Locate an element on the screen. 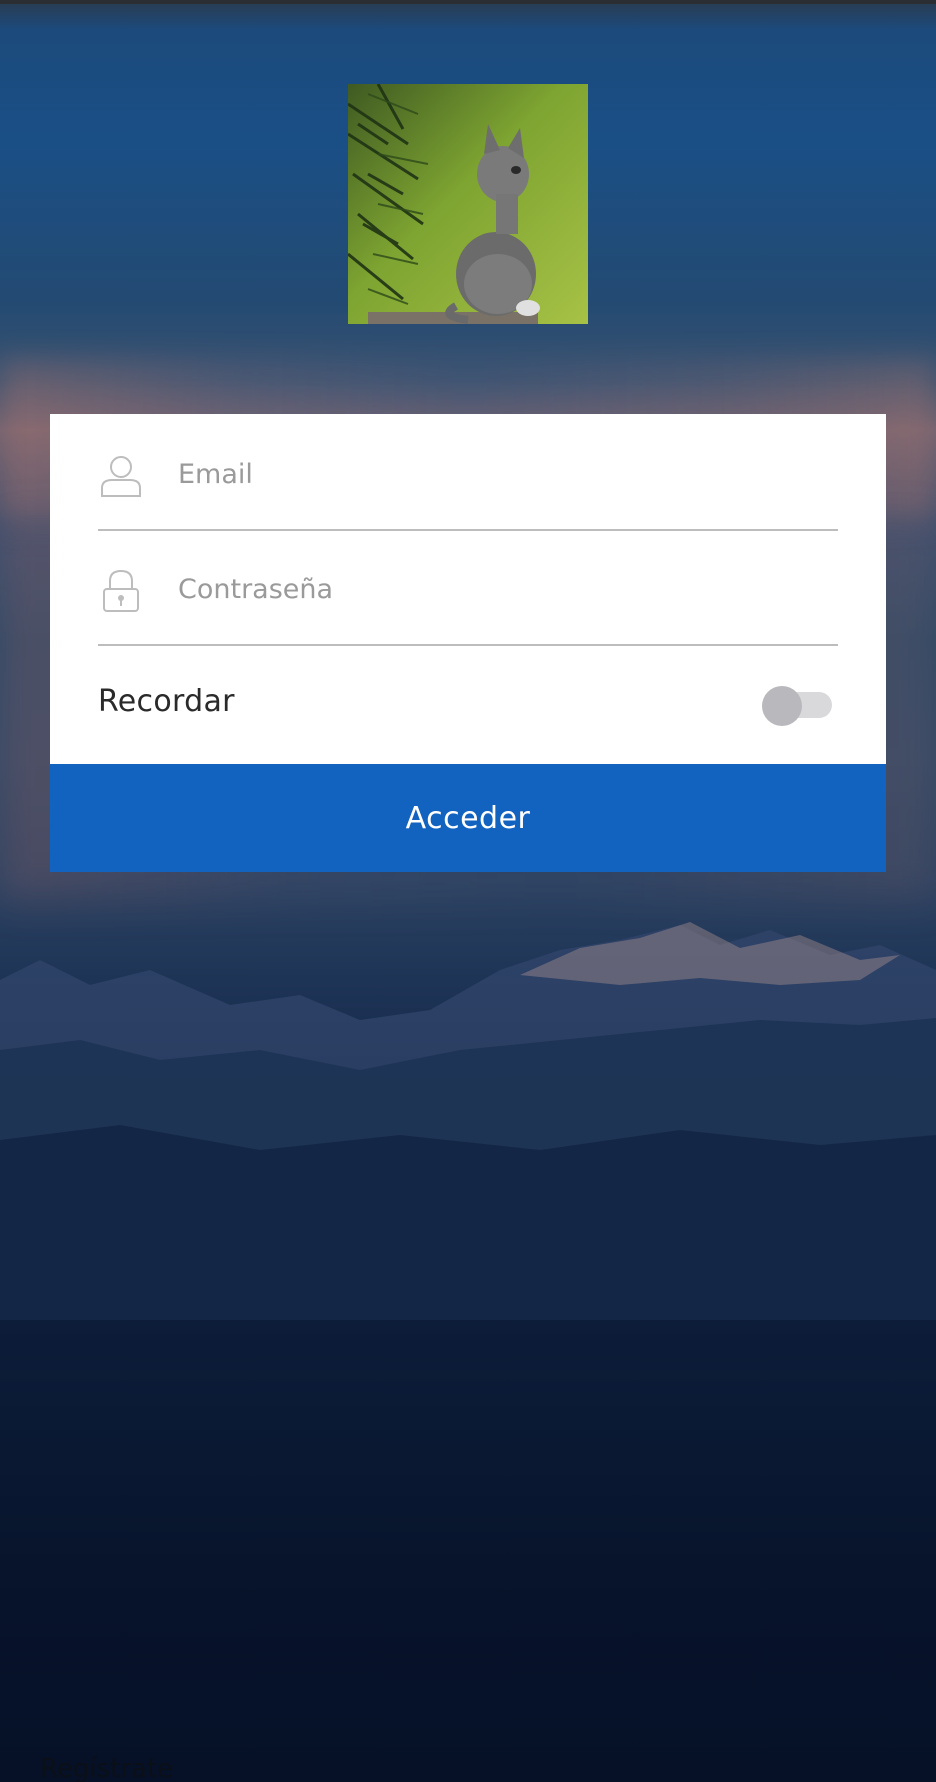  toggle-knob is located at coordinates (782, 706).